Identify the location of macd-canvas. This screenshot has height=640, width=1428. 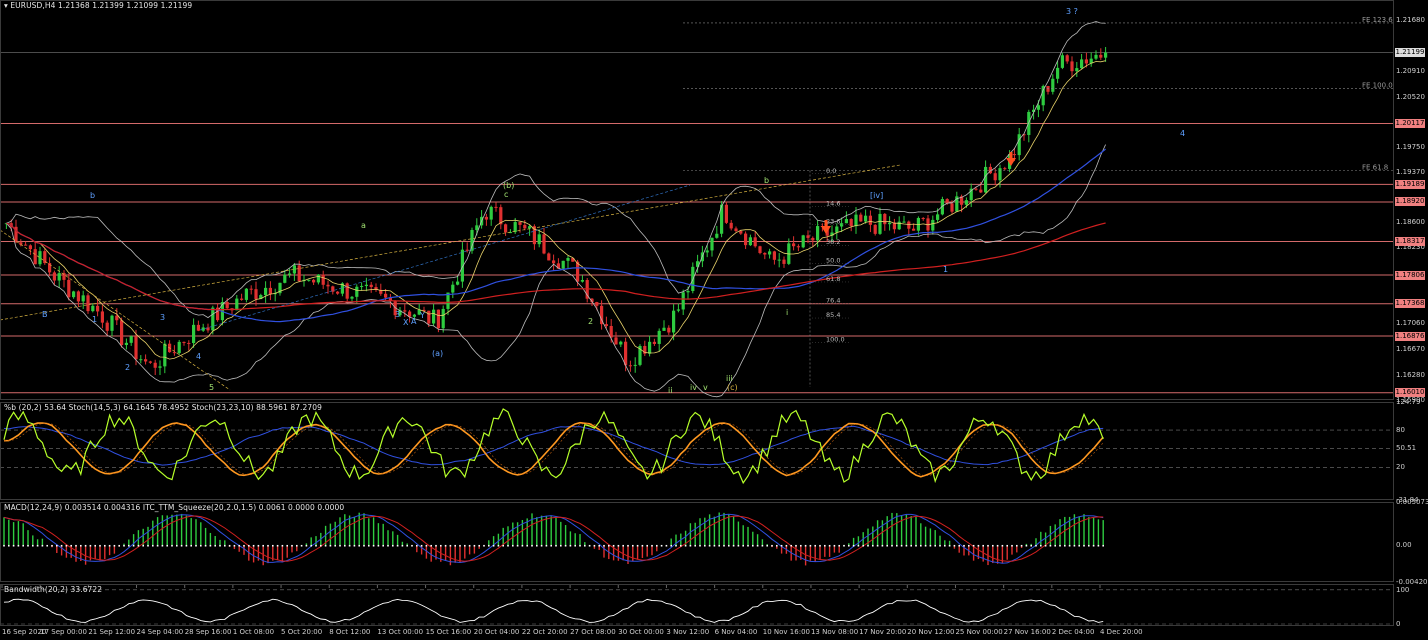
(553, 539).